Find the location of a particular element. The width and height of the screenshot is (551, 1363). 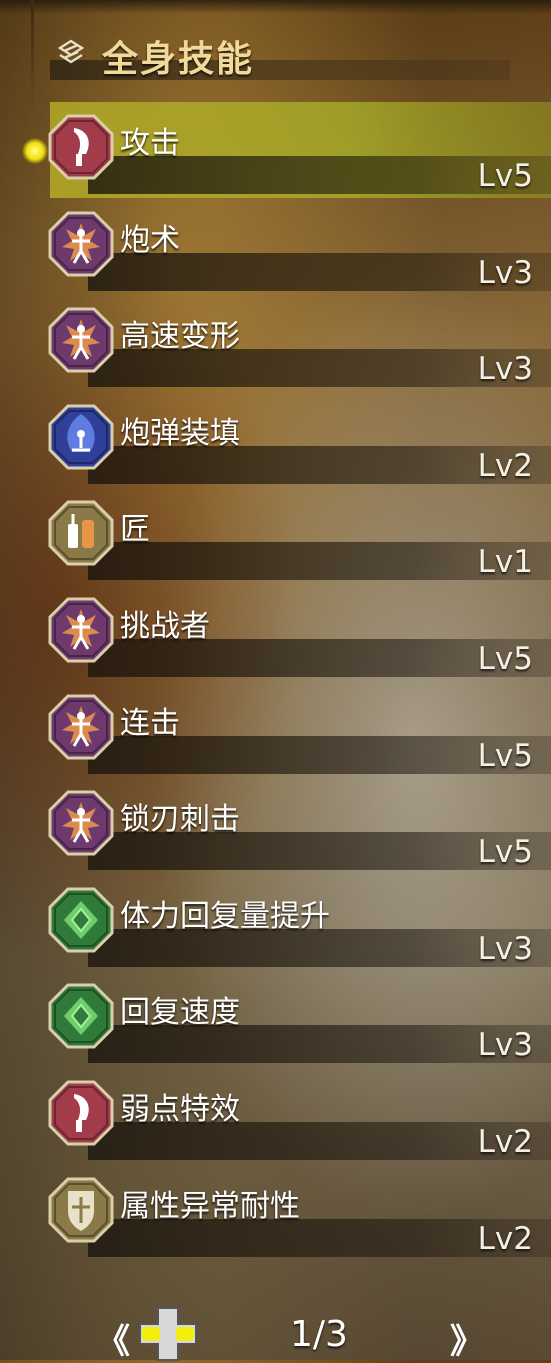

skill-row: 属性异常耐性 Lv2 is located at coordinates (275, 1211).